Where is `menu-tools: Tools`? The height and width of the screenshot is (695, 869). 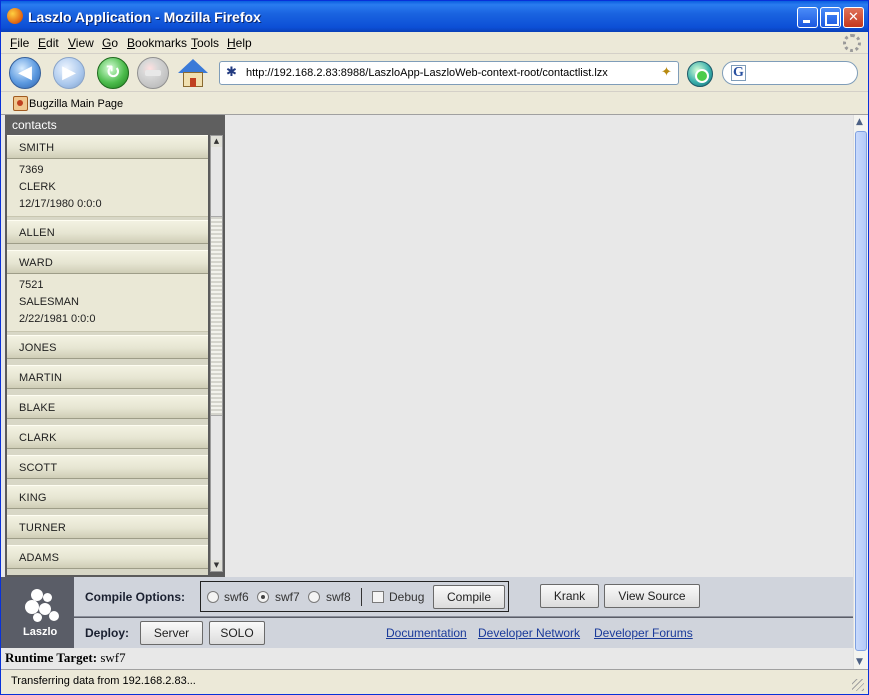
menu-tools: Tools is located at coordinates (205, 43).